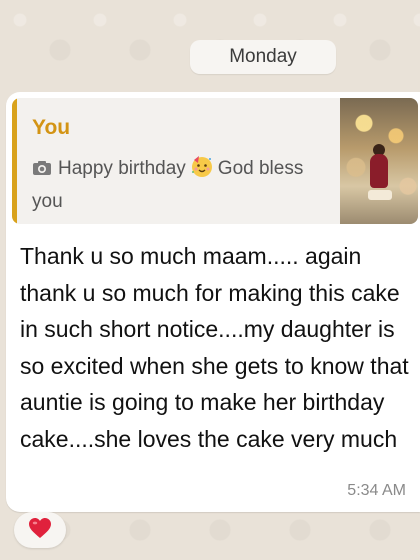 The height and width of the screenshot is (560, 420). What do you see at coordinates (202, 170) in the screenshot?
I see `partying-face-icon` at bounding box center [202, 170].